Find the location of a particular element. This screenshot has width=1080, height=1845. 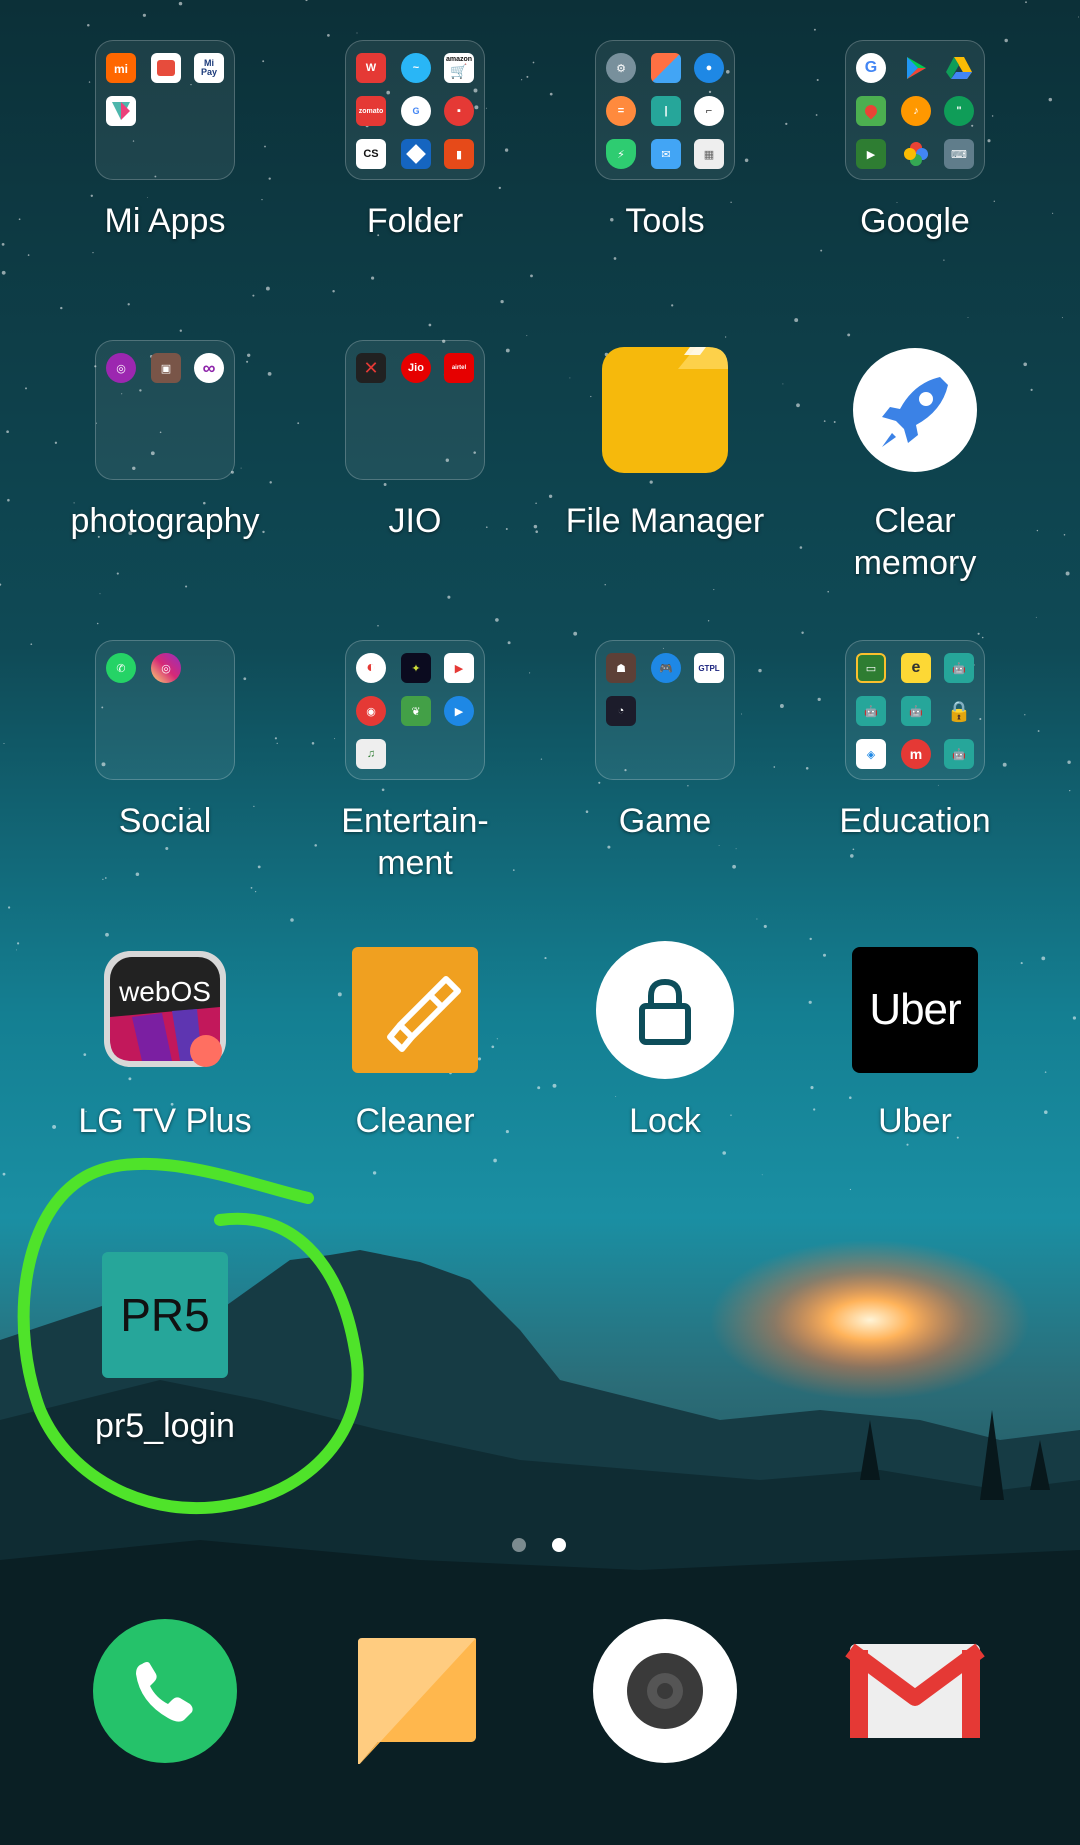

google-icon: G is located at coordinates (871, 68).